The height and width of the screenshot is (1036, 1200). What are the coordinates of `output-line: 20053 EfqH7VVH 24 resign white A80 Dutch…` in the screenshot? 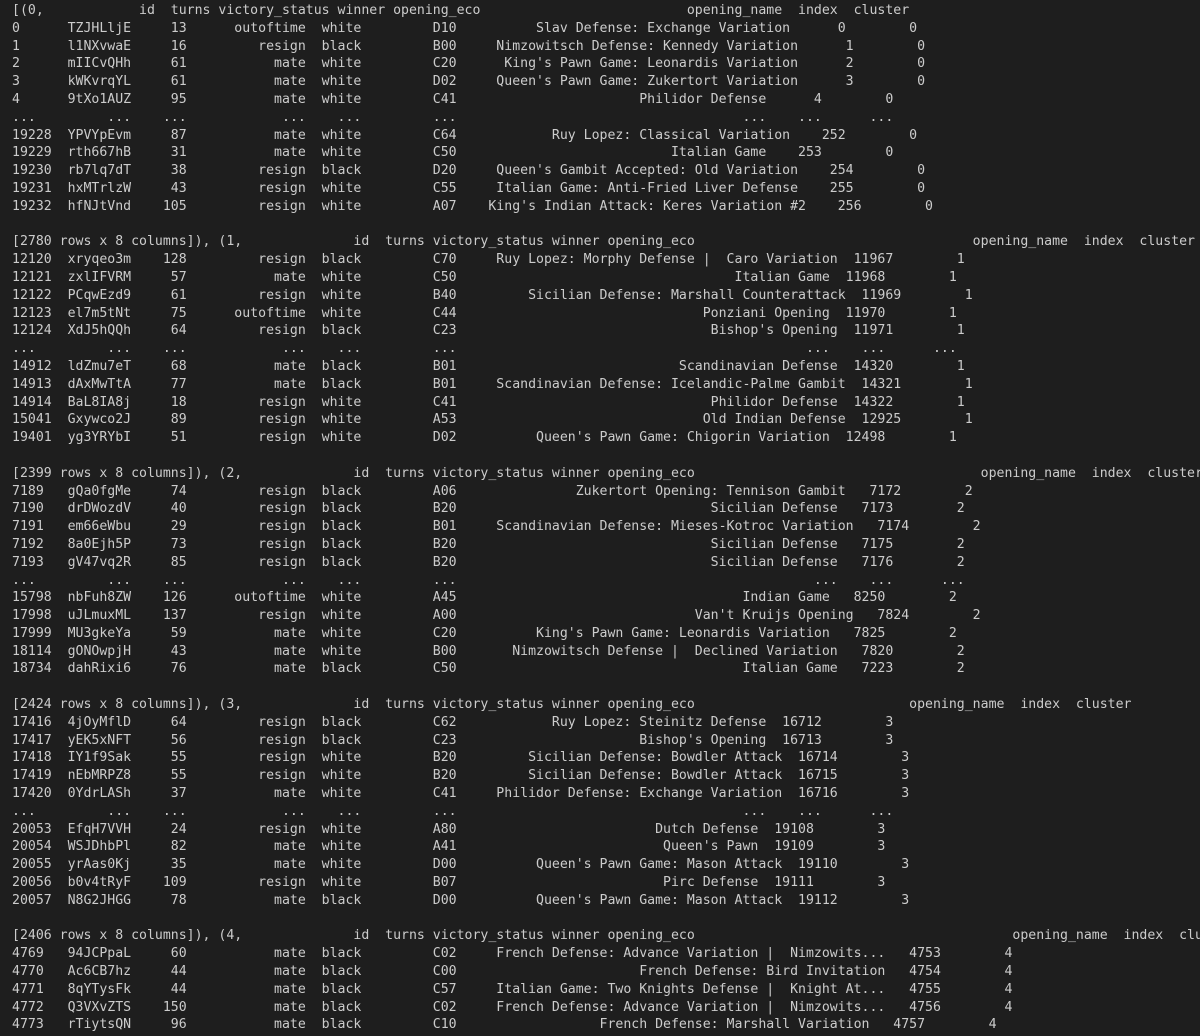 It's located at (449, 829).